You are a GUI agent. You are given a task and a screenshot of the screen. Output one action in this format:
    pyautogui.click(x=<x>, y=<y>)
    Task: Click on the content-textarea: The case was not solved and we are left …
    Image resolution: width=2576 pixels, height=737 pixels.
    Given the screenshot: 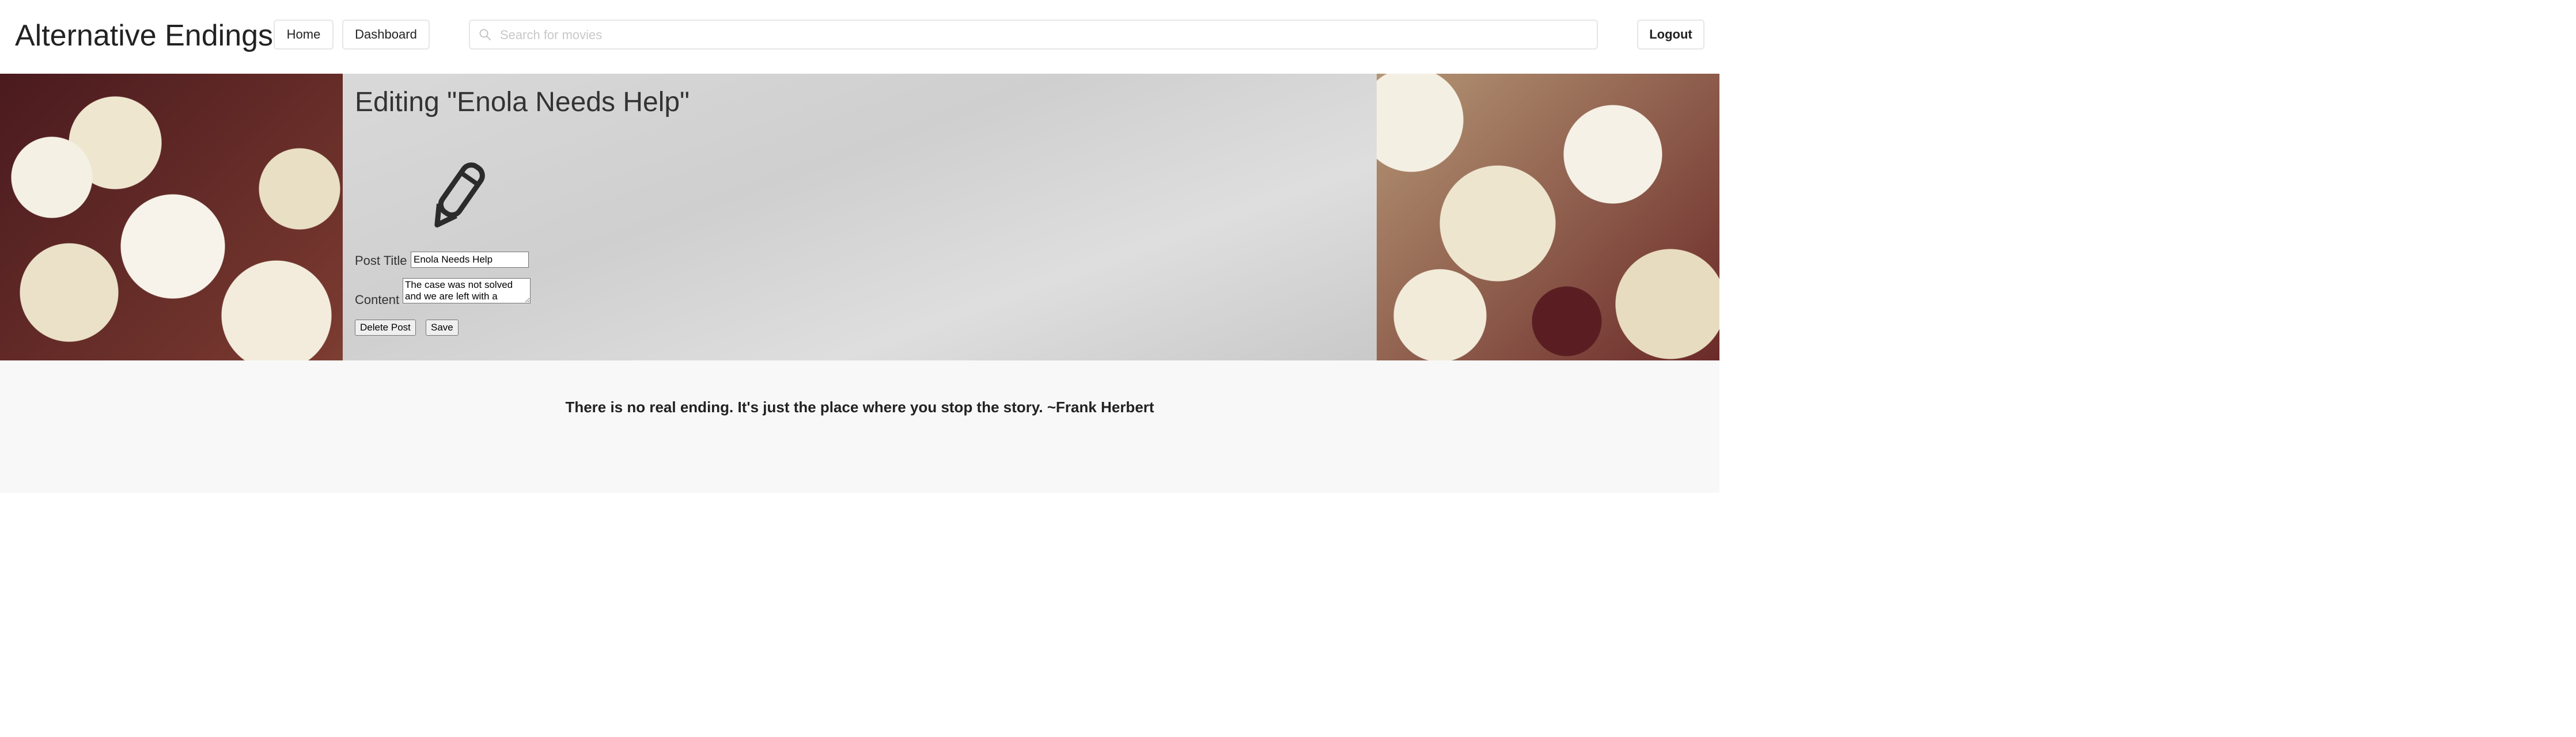 What is the action you would take?
    pyautogui.click(x=467, y=291)
    